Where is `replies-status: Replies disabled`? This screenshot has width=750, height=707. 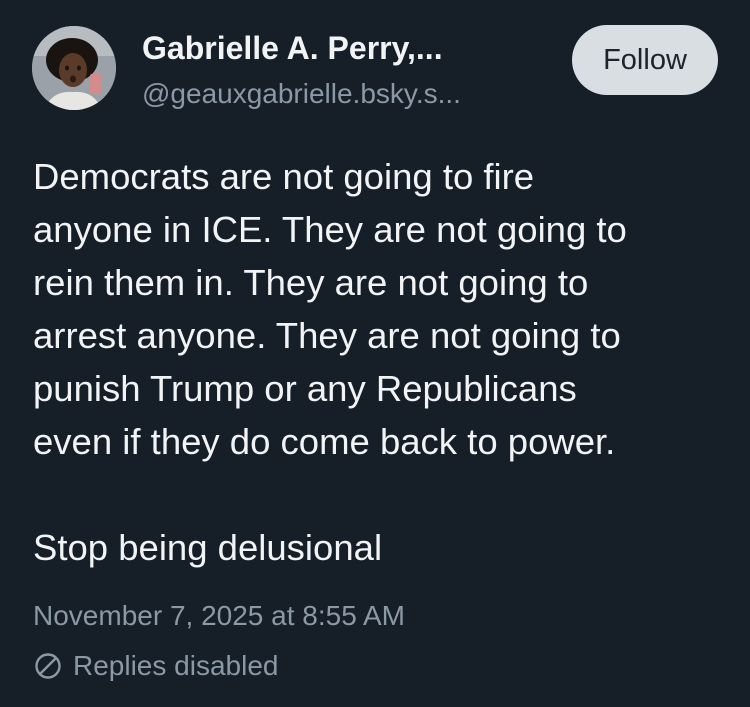
replies-status: Replies disabled is located at coordinates (155, 666).